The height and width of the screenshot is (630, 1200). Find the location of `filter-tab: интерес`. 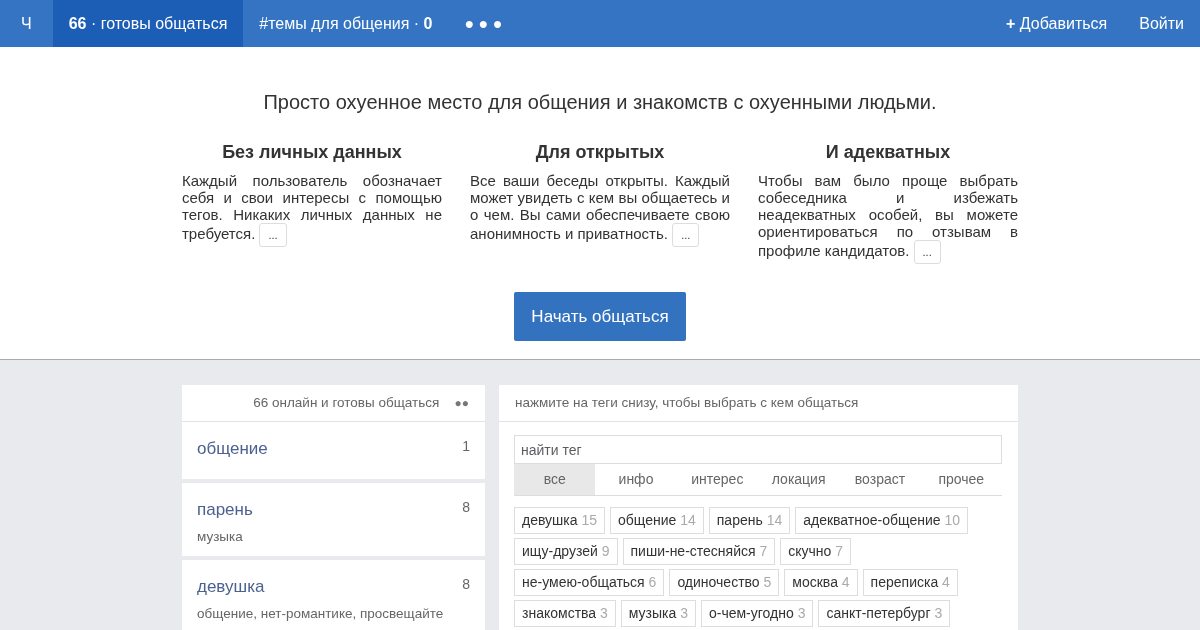

filter-tab: интерес is located at coordinates (717, 479).